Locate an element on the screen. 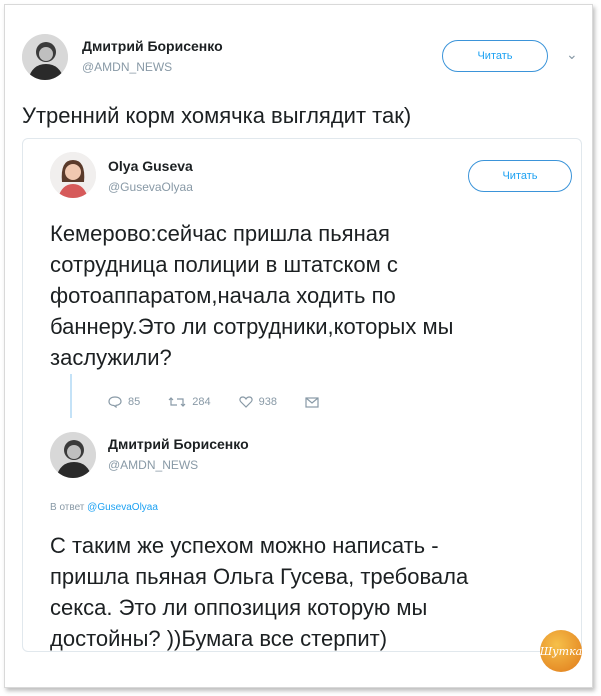 This screenshot has width=601, height=696. reply-author-handle: @AMDN_NEWS is located at coordinates (153, 465).